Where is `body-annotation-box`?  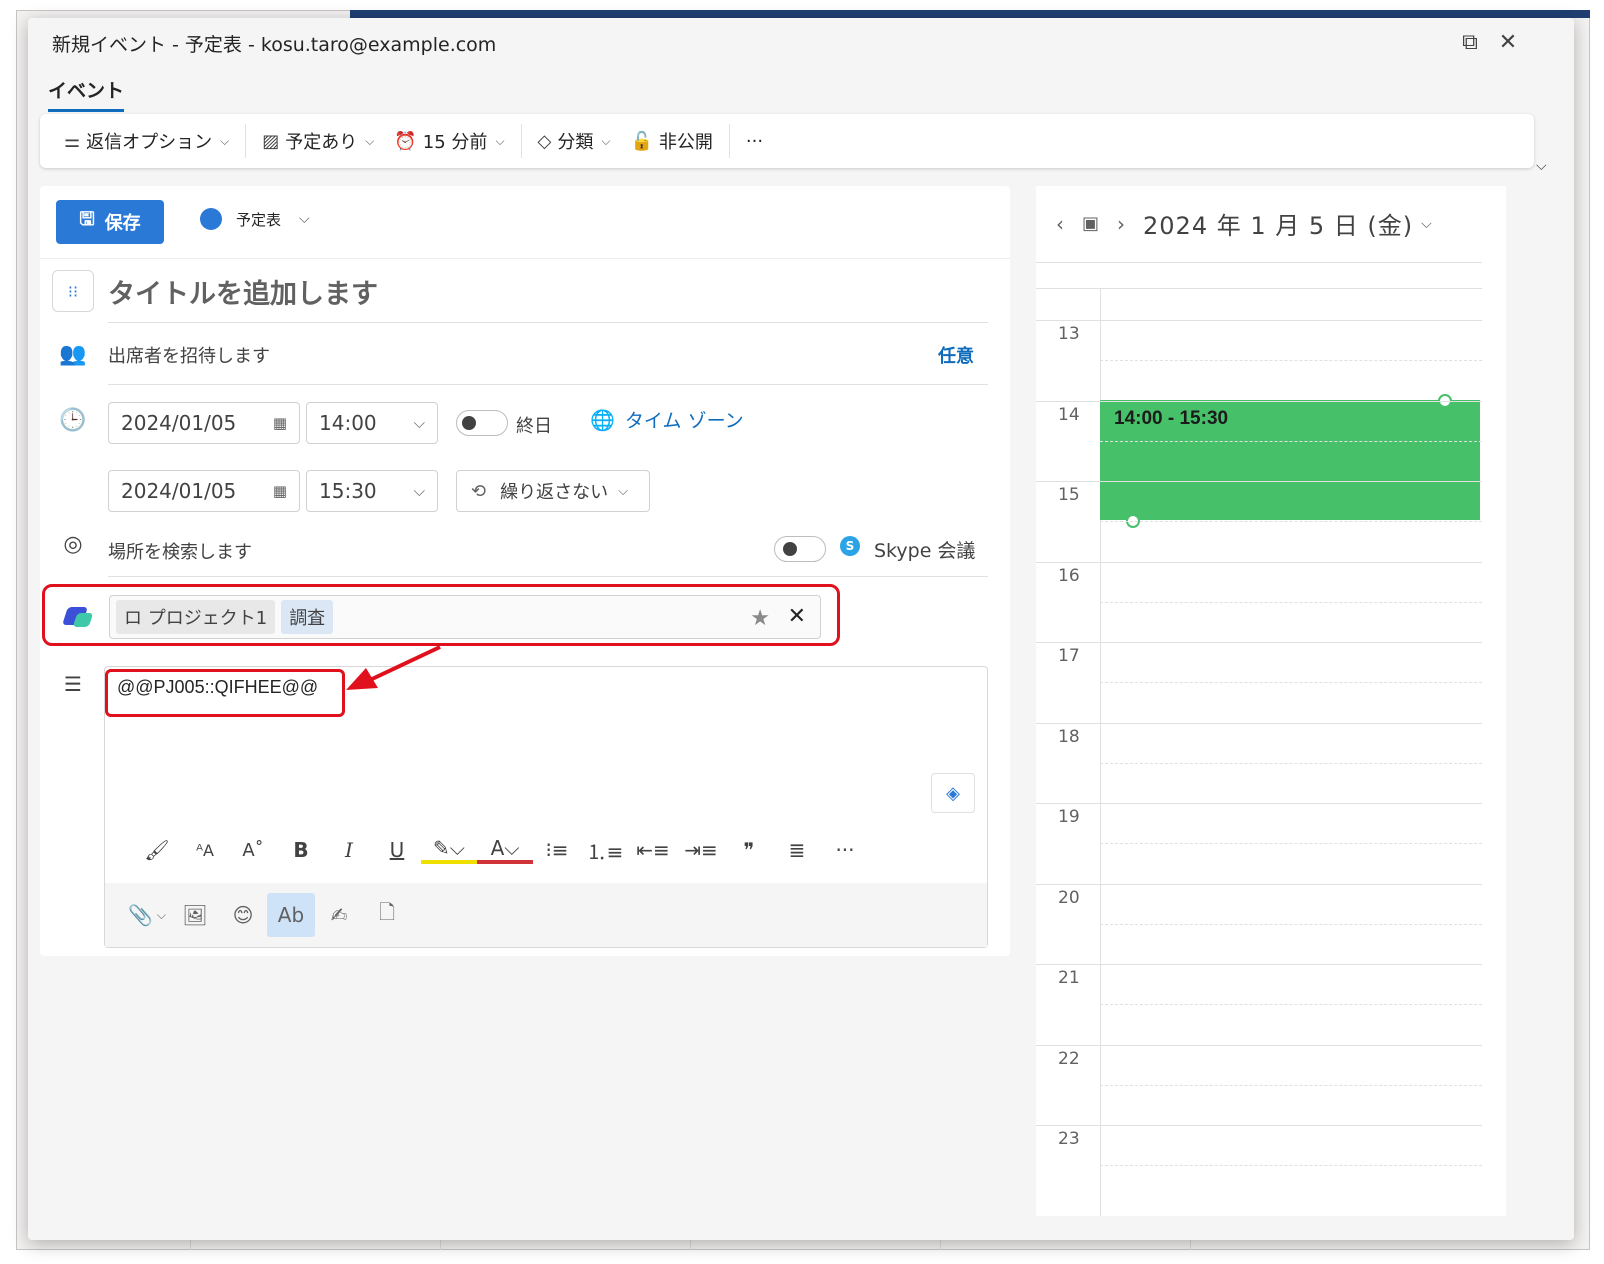
body-annotation-box is located at coordinates (225, 693).